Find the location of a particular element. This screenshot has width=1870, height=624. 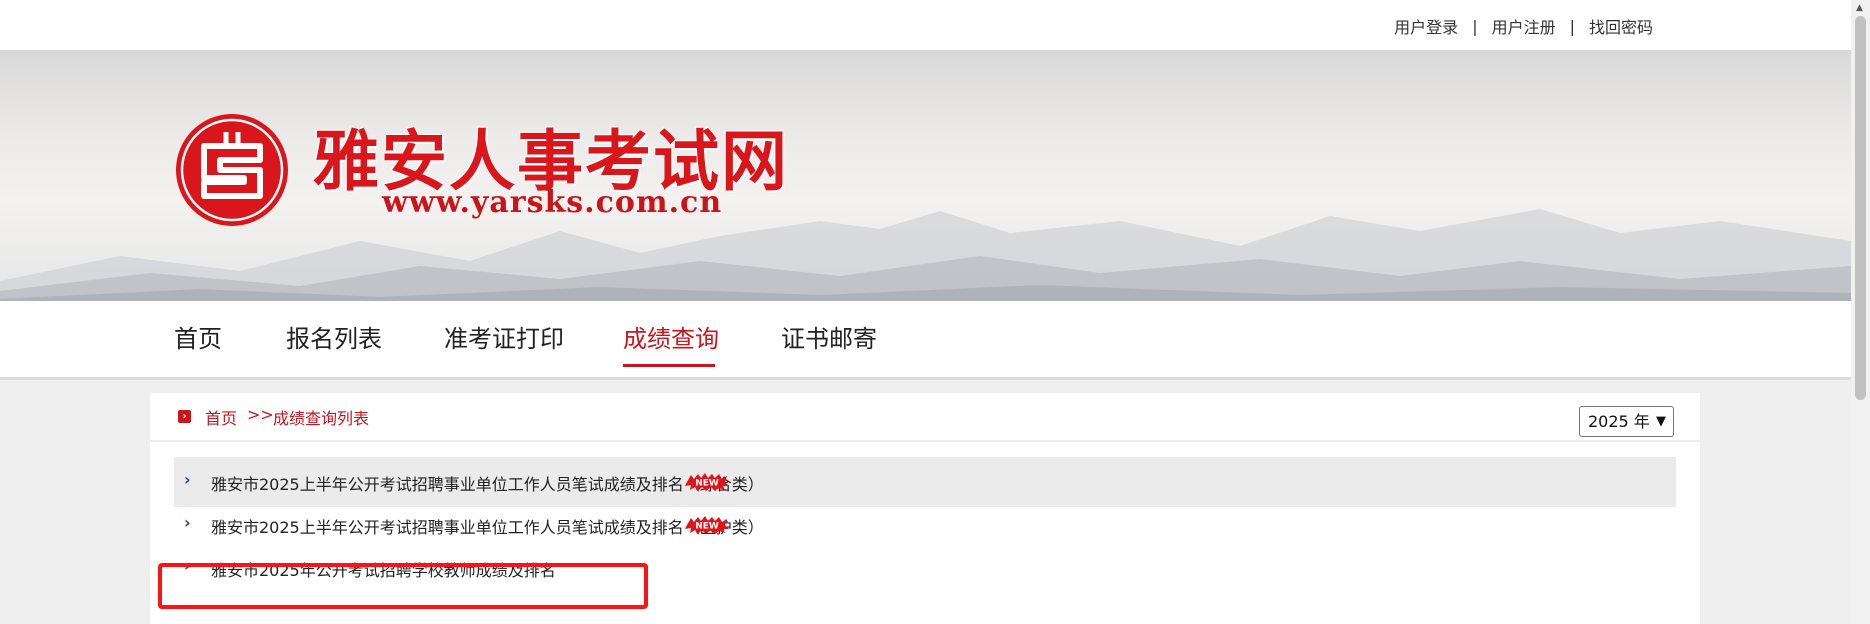

scroll-up-icon: ▲ is located at coordinates (1859, 8).